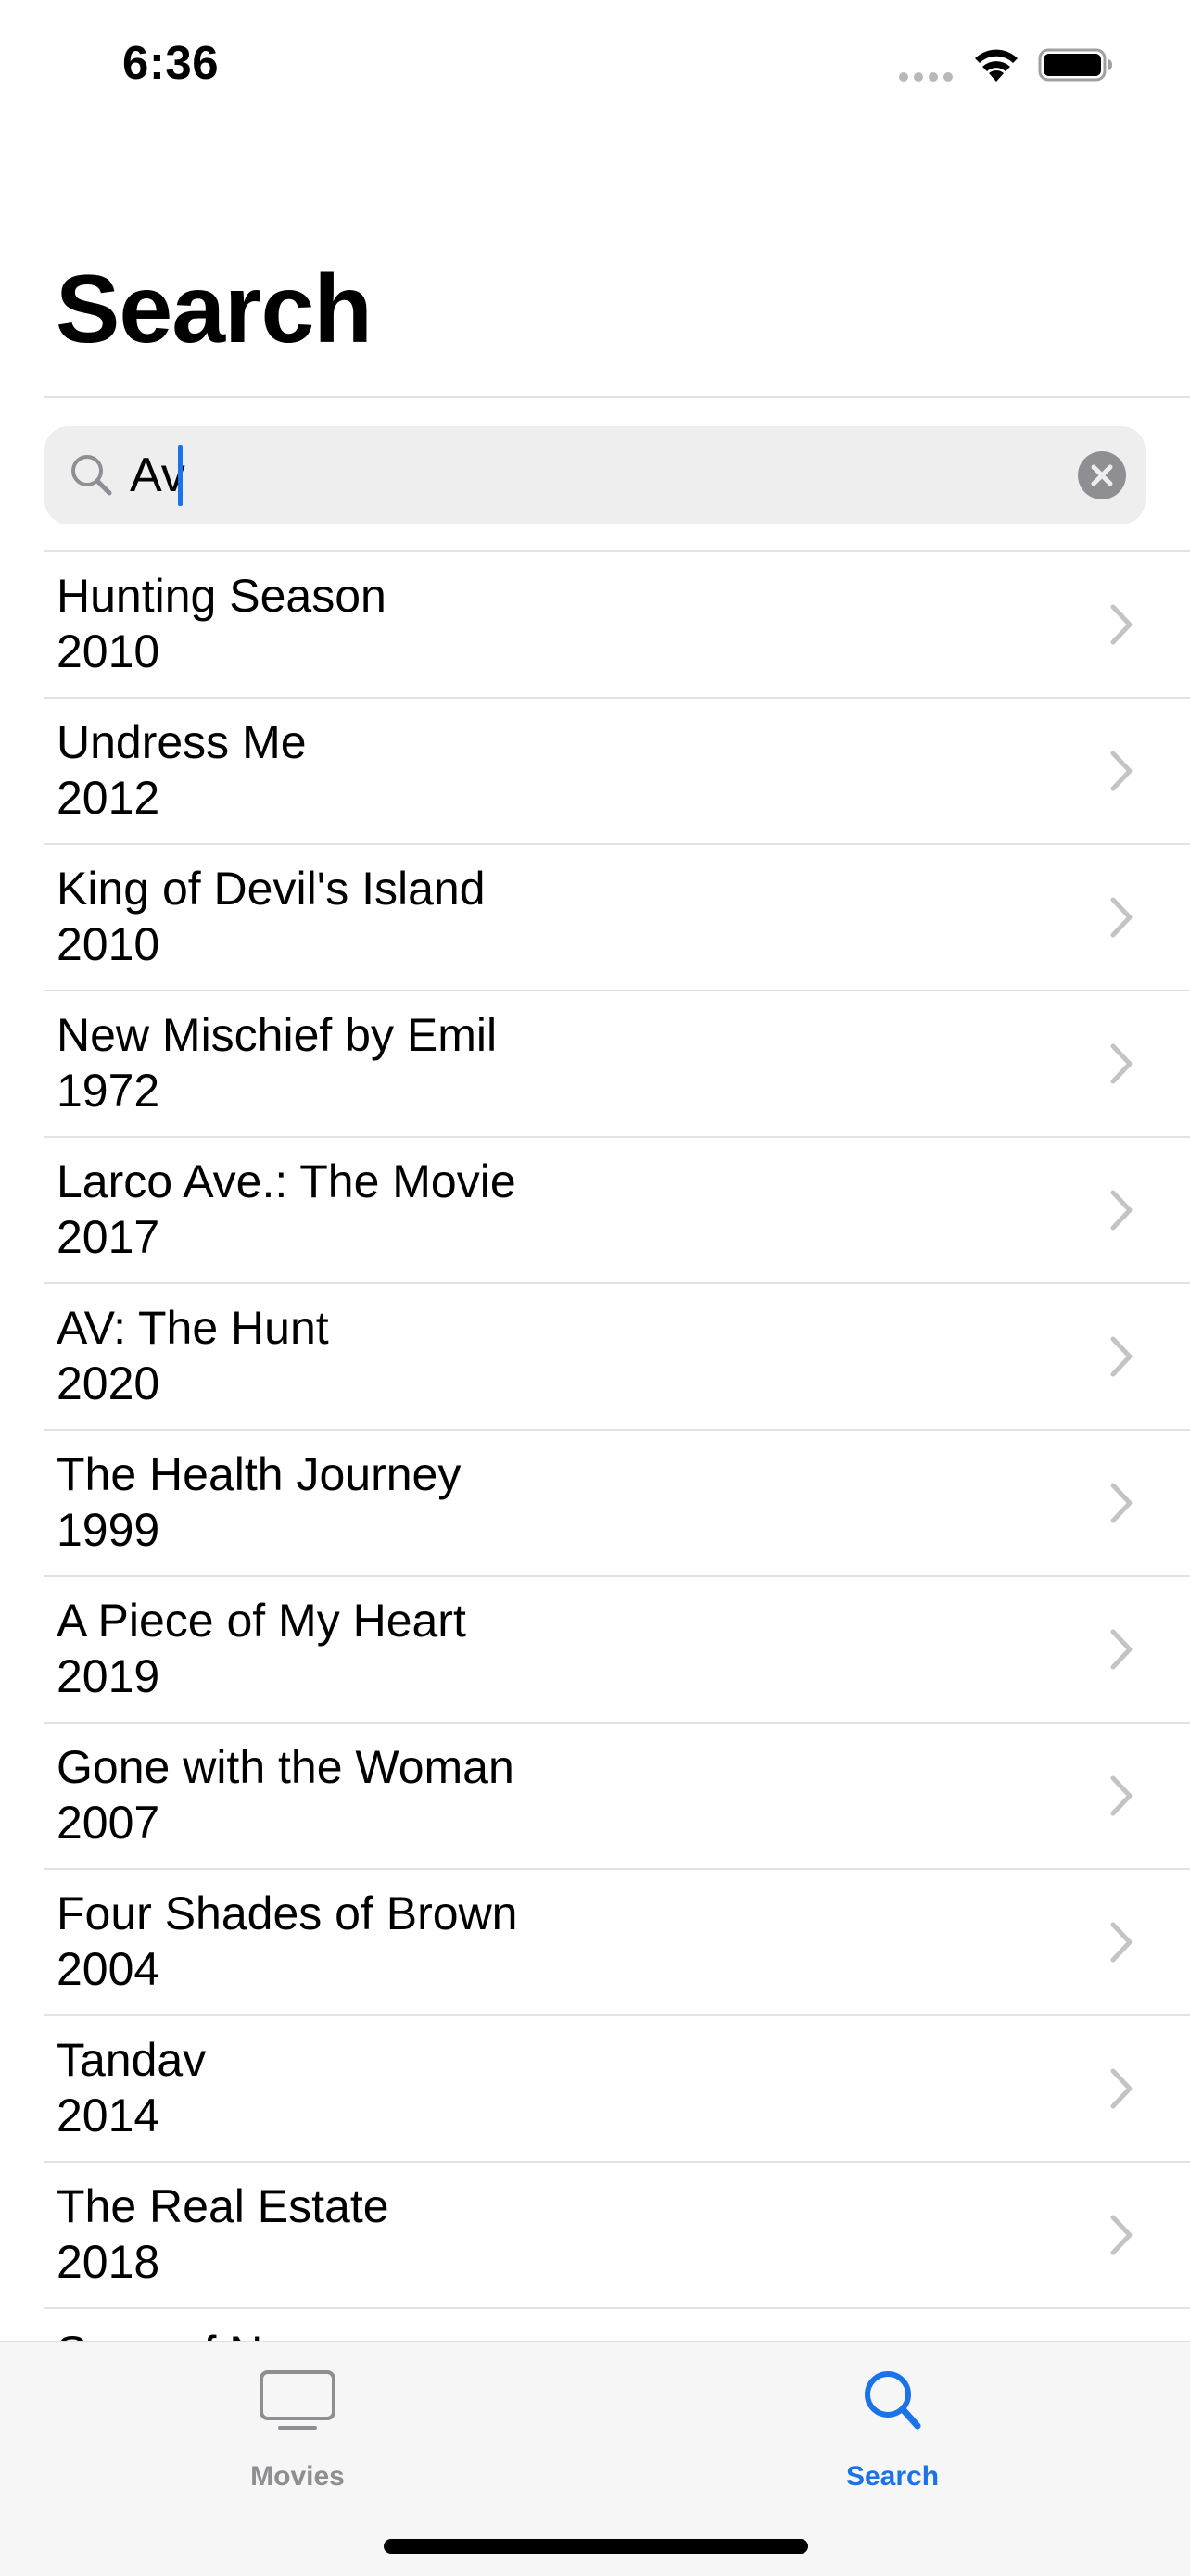  What do you see at coordinates (261, 1621) in the screenshot?
I see `movie-title: A Piece of My Heart` at bounding box center [261, 1621].